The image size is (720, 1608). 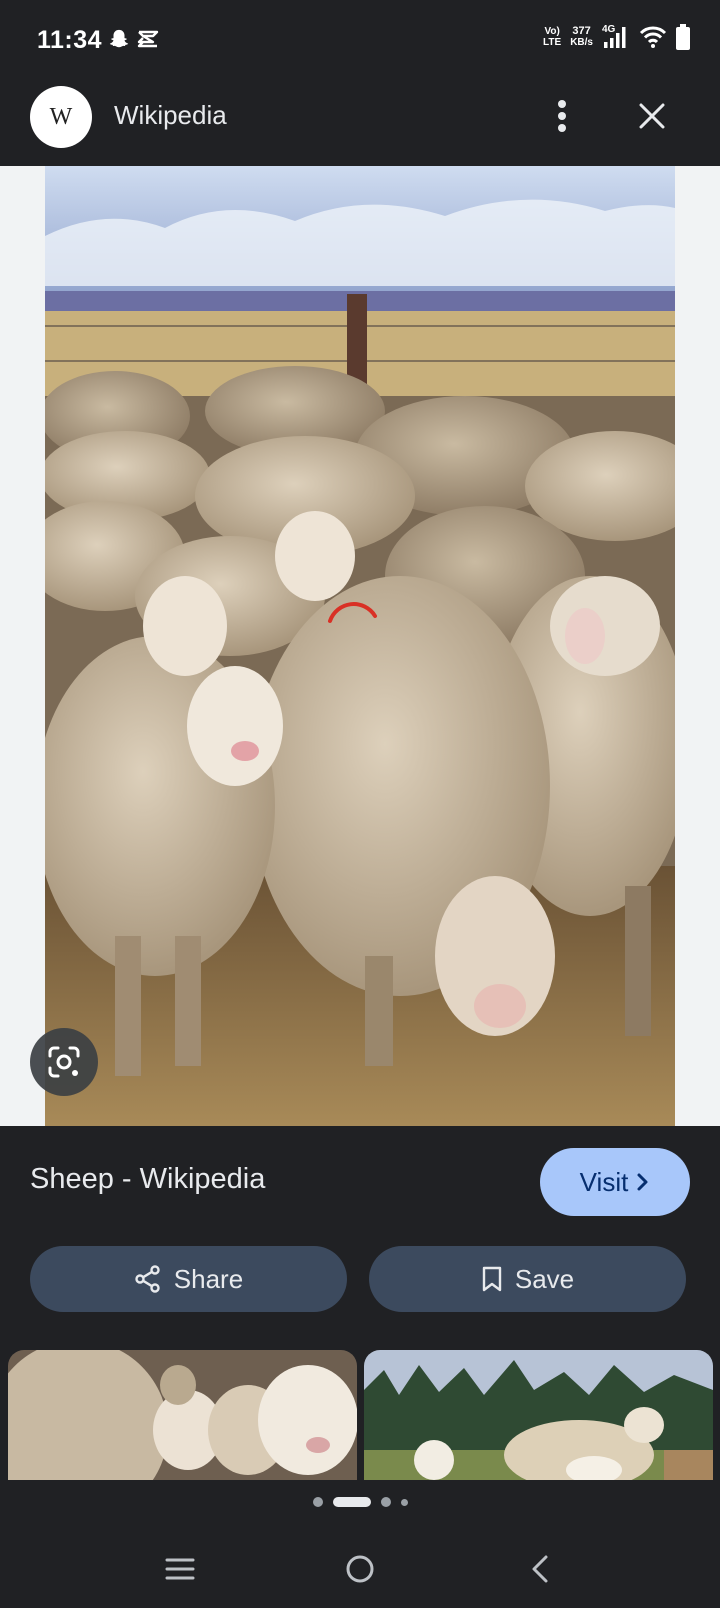 I want to click on visit-button: Visit, so click(x=615, y=1182).